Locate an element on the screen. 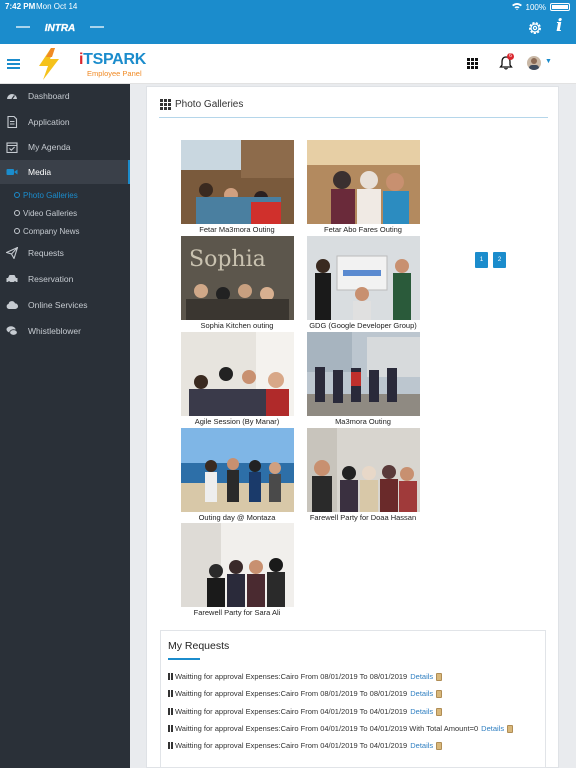  video-camera-icon is located at coordinates (12, 172).